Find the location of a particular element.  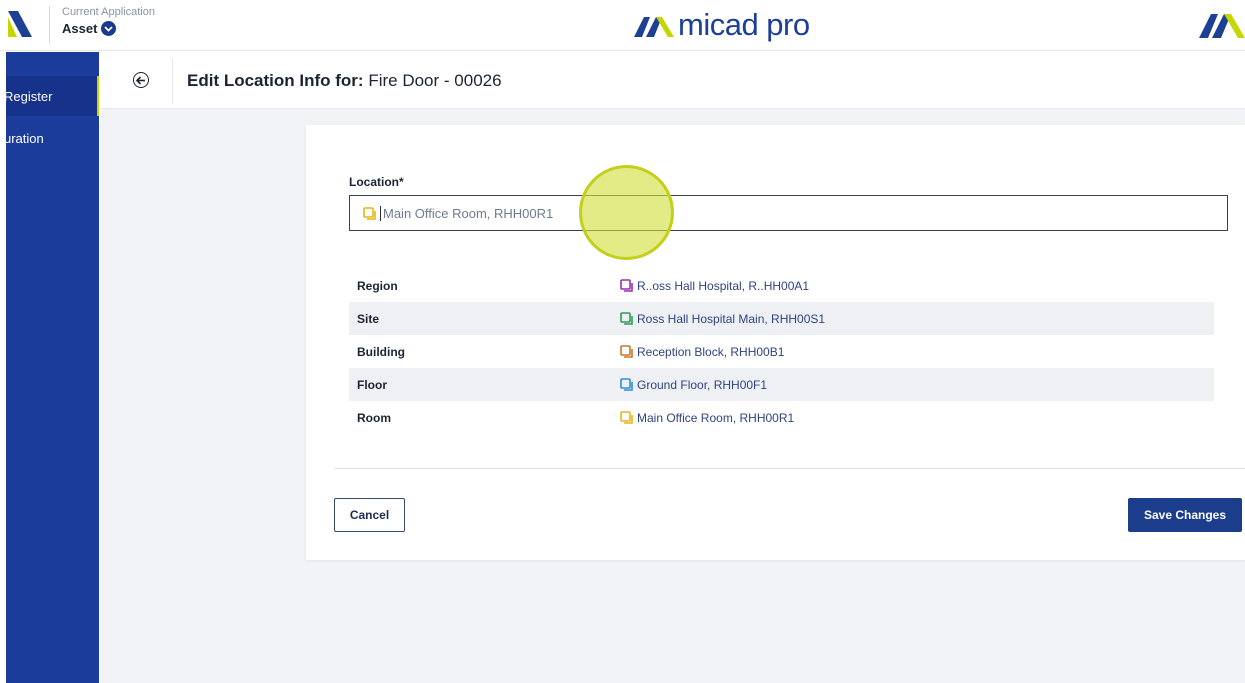

row-label: Building is located at coordinates (381, 351).